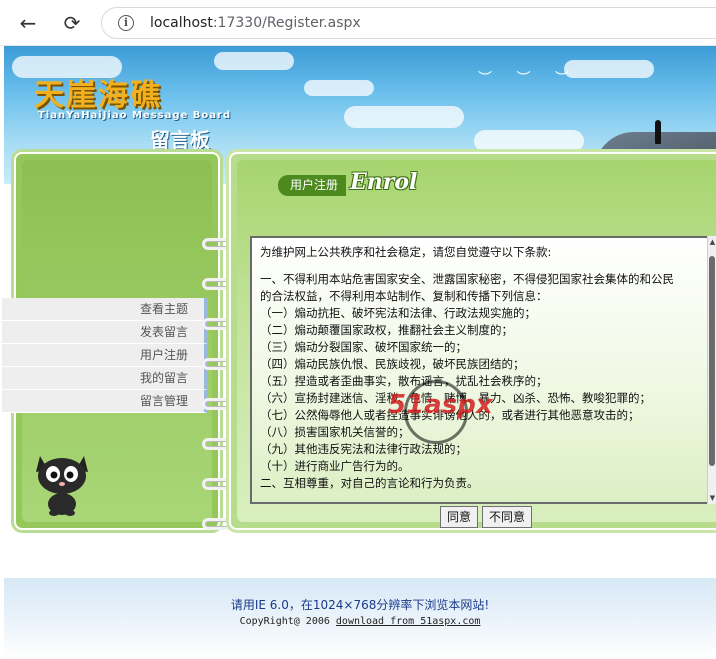 Image resolution: width=716 pixels, height=659 pixels. I want to click on browser-toolbar: ← ⟳ i localhost:17330/Register.aspx, so click(358, 23).